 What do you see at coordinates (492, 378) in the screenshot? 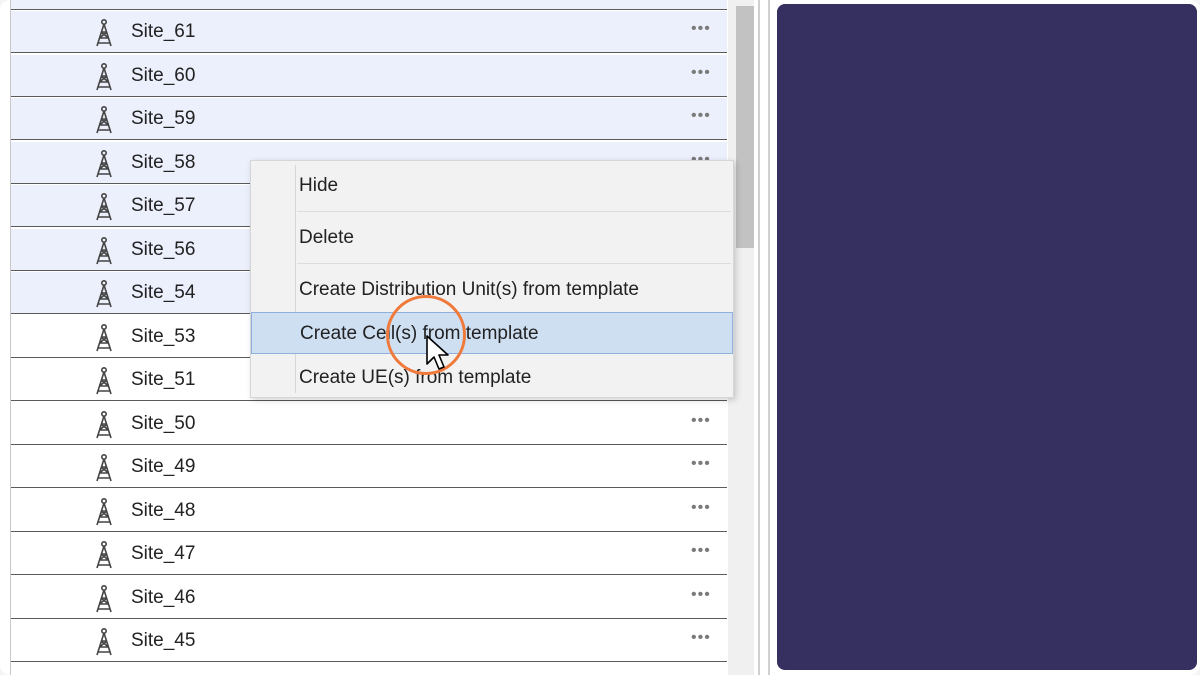
I see `menu-item-create-ues: Create UE(s) from template` at bounding box center [492, 378].